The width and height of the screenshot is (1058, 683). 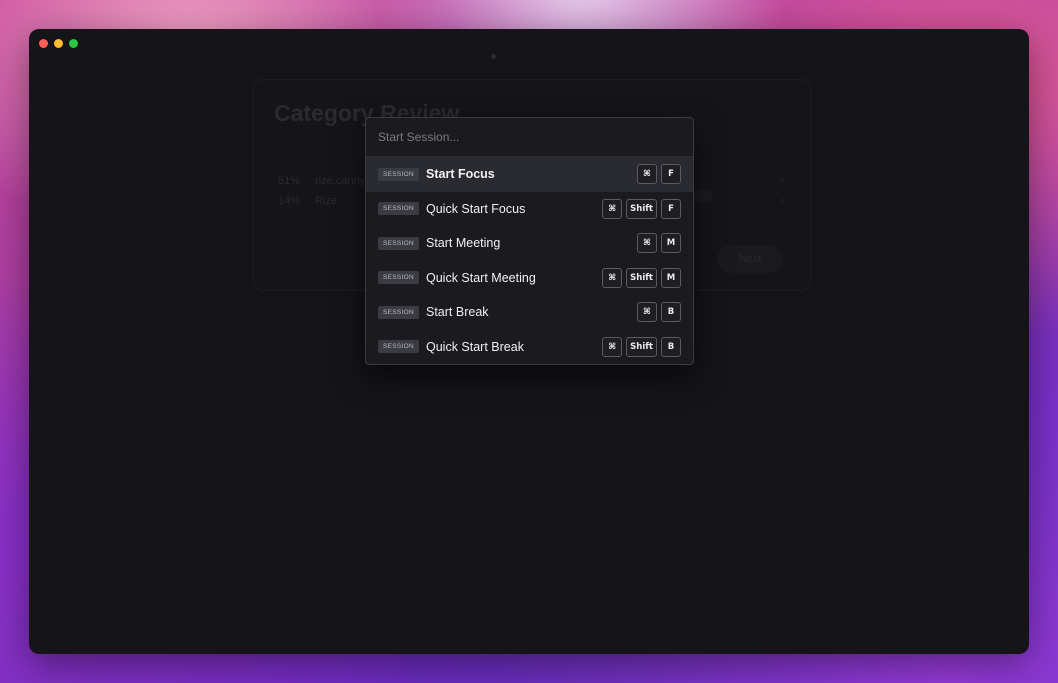 What do you see at coordinates (659, 243) in the screenshot?
I see `shortcut-keys: ⌘ M` at bounding box center [659, 243].